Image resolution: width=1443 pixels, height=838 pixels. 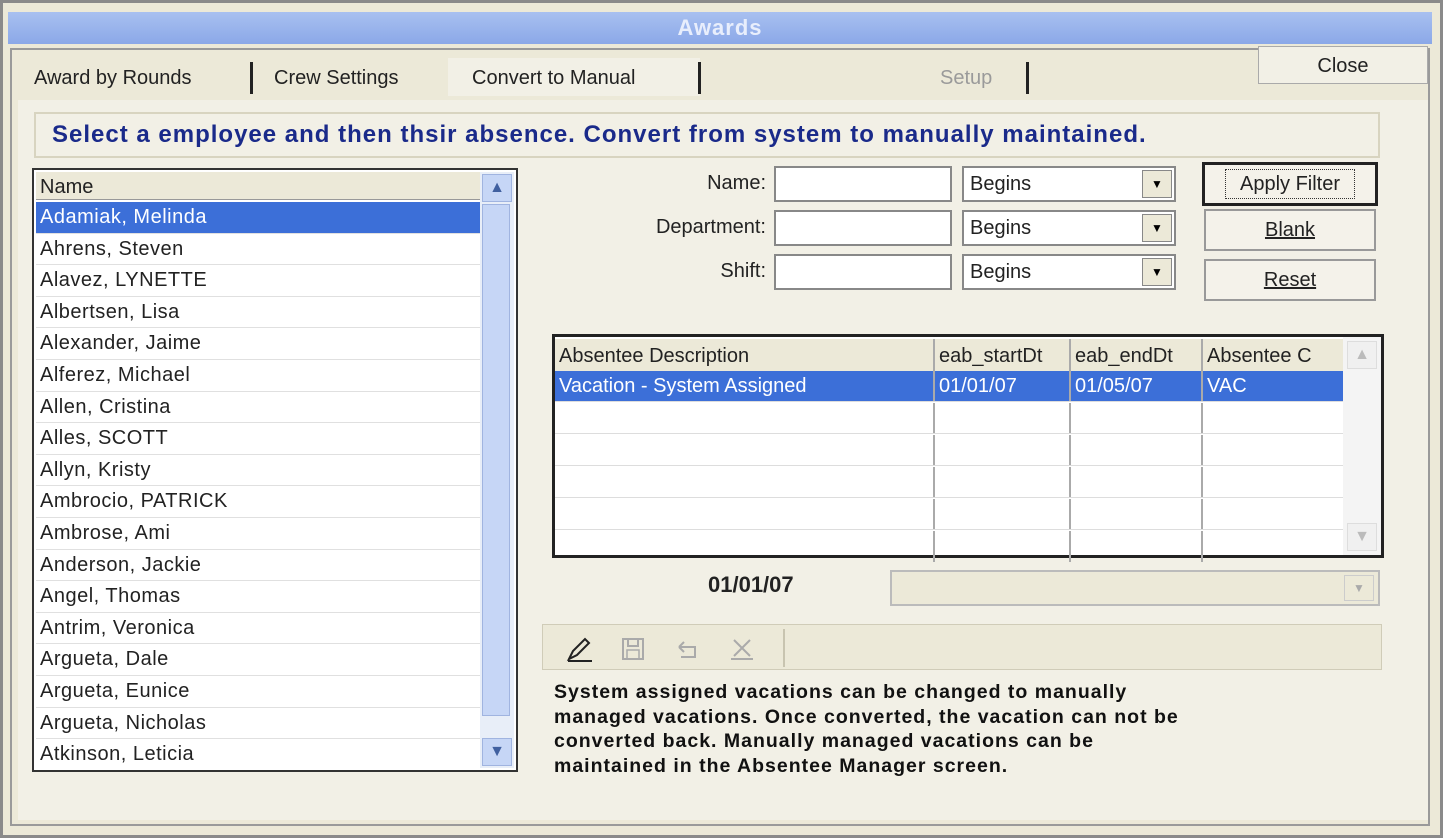 I want to click on edit-toolbar, so click(x=962, y=647).